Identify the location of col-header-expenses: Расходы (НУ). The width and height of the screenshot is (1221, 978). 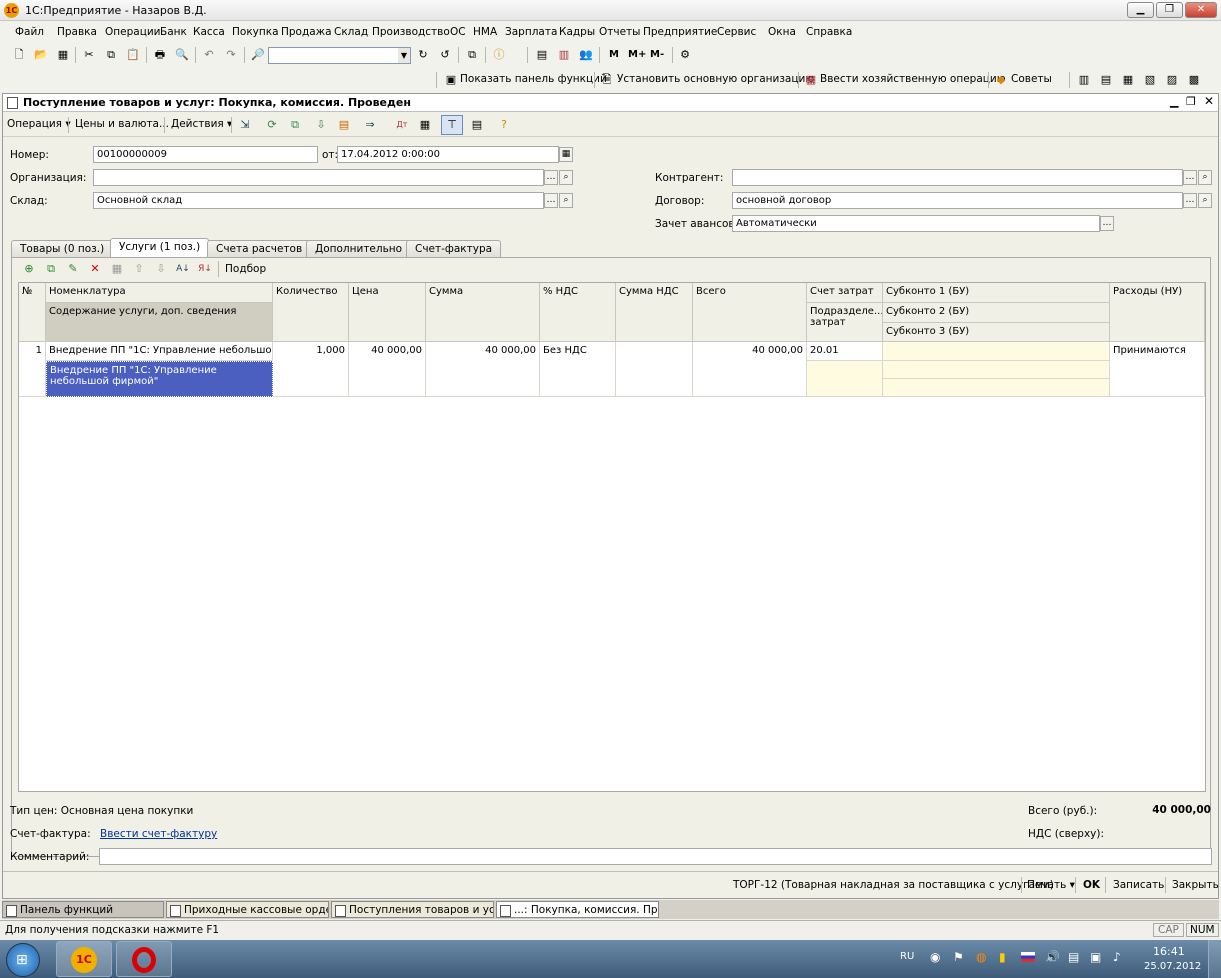
(1157, 312).